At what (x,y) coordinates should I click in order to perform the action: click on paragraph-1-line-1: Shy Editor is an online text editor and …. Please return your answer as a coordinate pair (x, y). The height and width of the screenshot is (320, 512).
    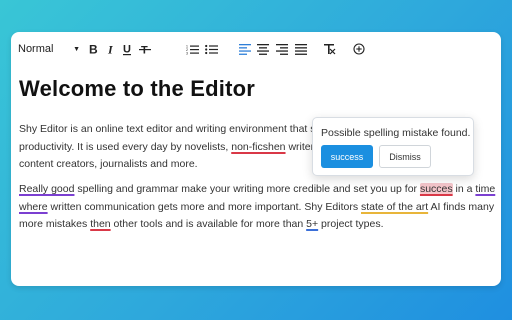
    Looking at the image, I should click on (167, 129).